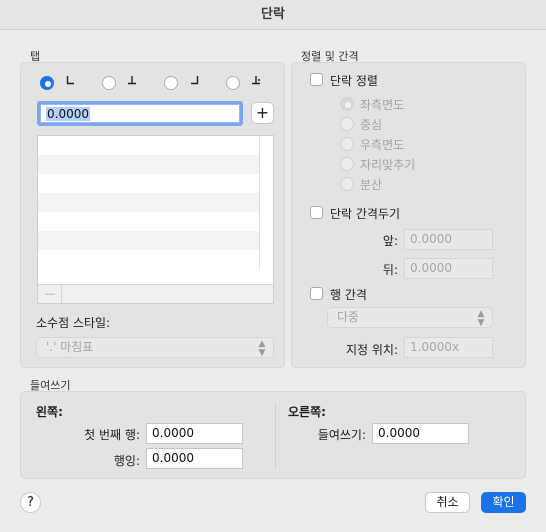  Describe the element at coordinates (112, 435) in the screenshot. I see `first-line-label: 첫 번째 행:` at that location.